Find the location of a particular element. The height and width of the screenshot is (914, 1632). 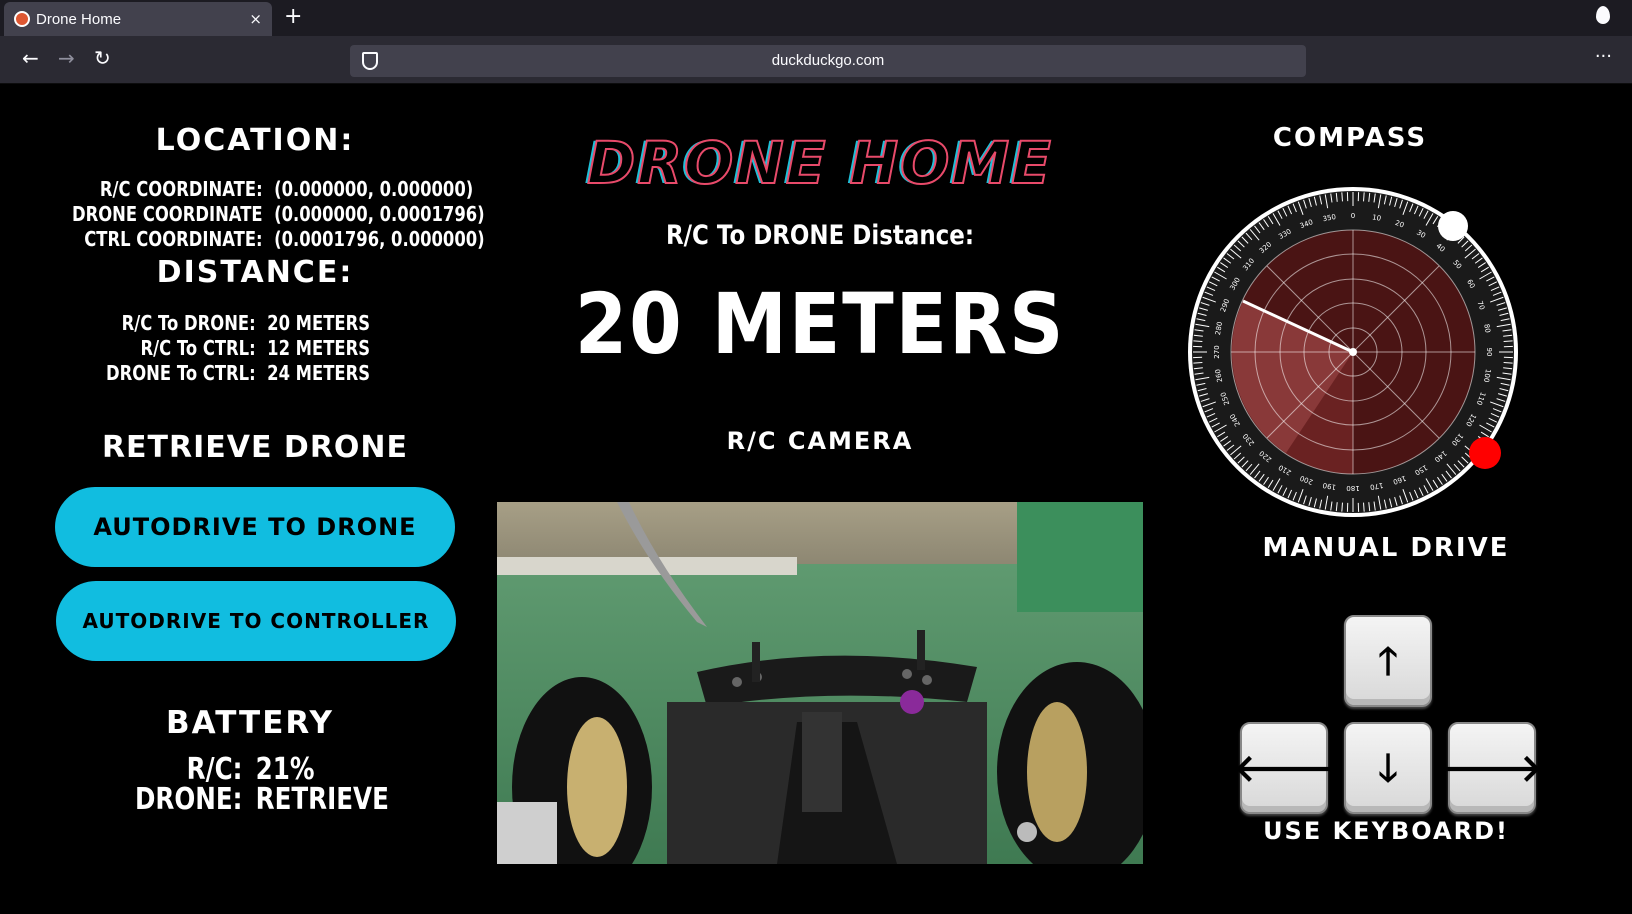

rc-camera-heading: R/C CAMERA is located at coordinates (820, 441).